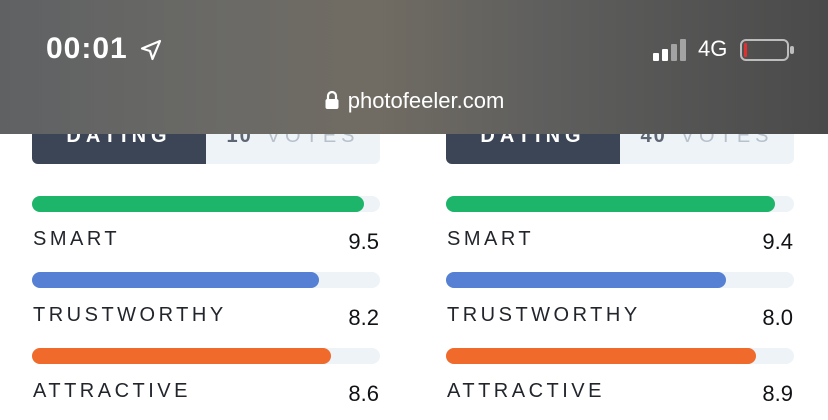 Image resolution: width=828 pixels, height=420 pixels. I want to click on address-bar: photofeeler.com, so click(414, 101).